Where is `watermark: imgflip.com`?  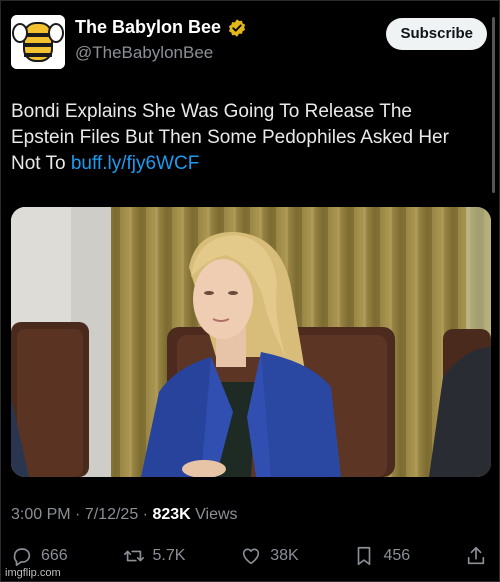
watermark: imgflip.com is located at coordinates (33, 573).